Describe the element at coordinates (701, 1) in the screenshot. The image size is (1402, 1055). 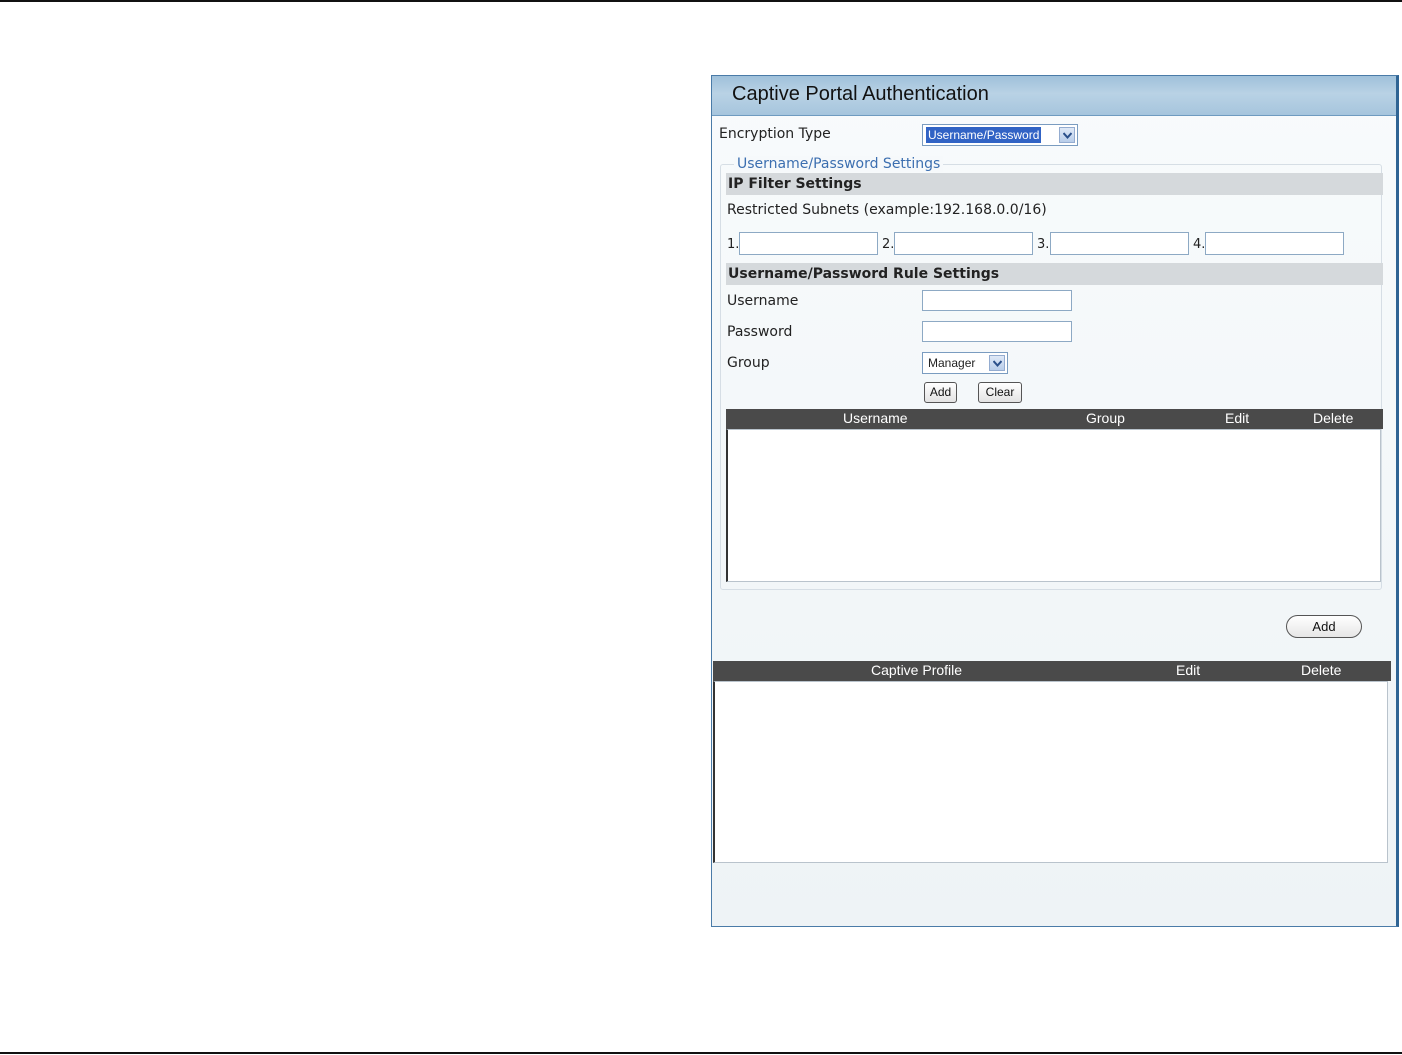
I see `top-rule` at that location.